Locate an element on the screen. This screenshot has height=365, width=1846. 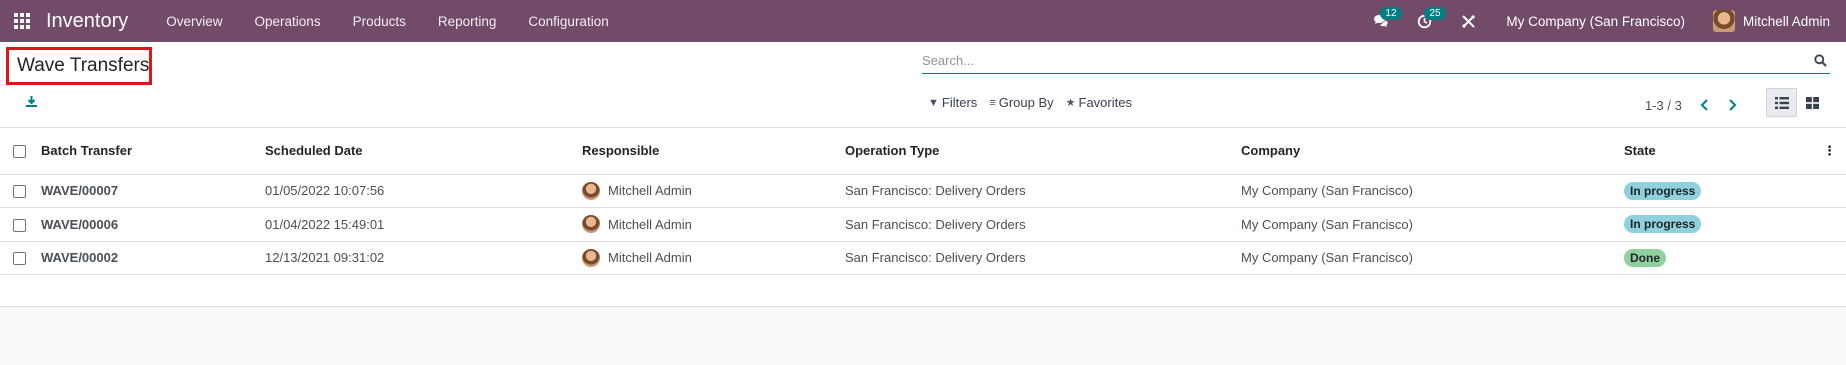
favorites-button: ★ Favorites is located at coordinates (1099, 102).